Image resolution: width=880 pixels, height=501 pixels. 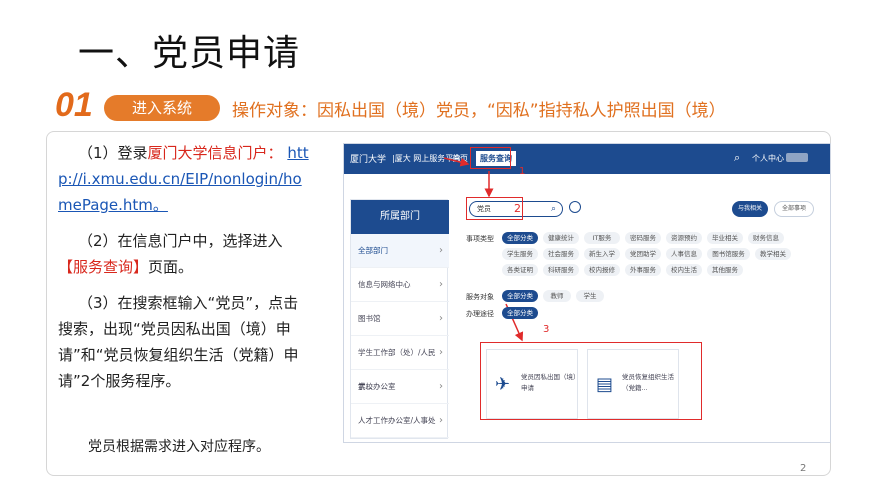 I want to click on portal-topbar: 厦门大学 |厦大 网上服务平台 首页 服务查询 ⌕ 个人中心, so click(x=587, y=159).